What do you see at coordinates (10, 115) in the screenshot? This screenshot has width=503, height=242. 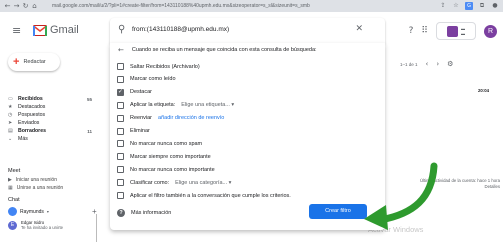 I see `clock-icon: ◷` at bounding box center [10, 115].